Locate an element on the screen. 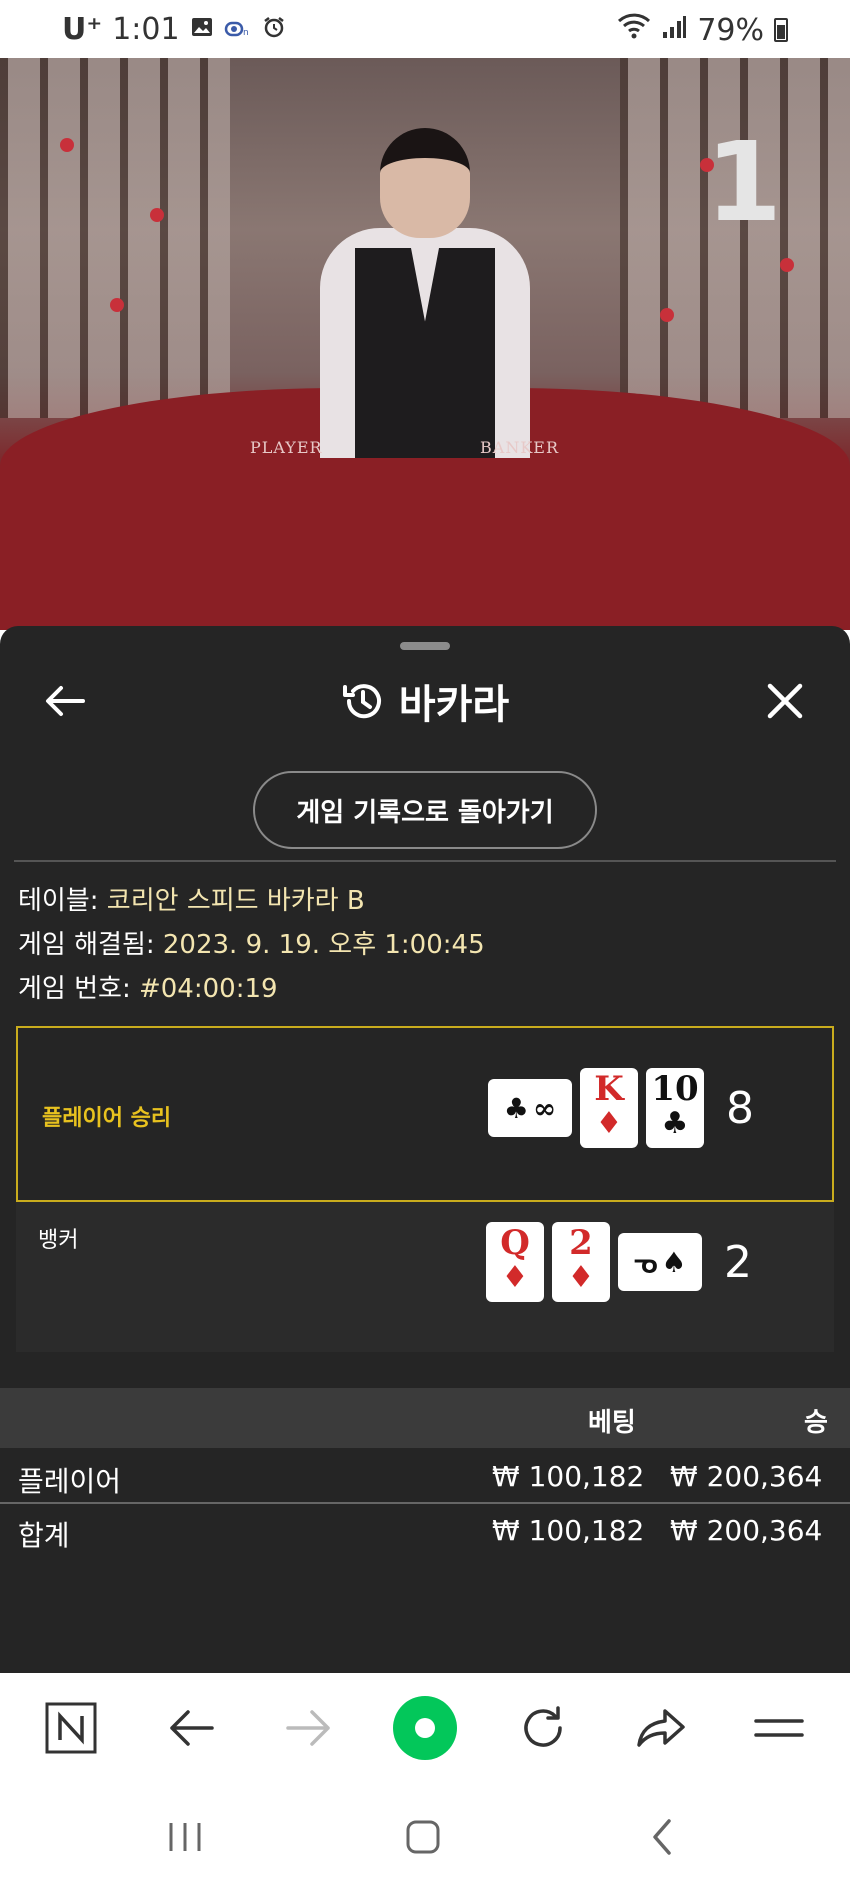  resolved-info-label: 게임 해결됨: is located at coordinates (86, 945).